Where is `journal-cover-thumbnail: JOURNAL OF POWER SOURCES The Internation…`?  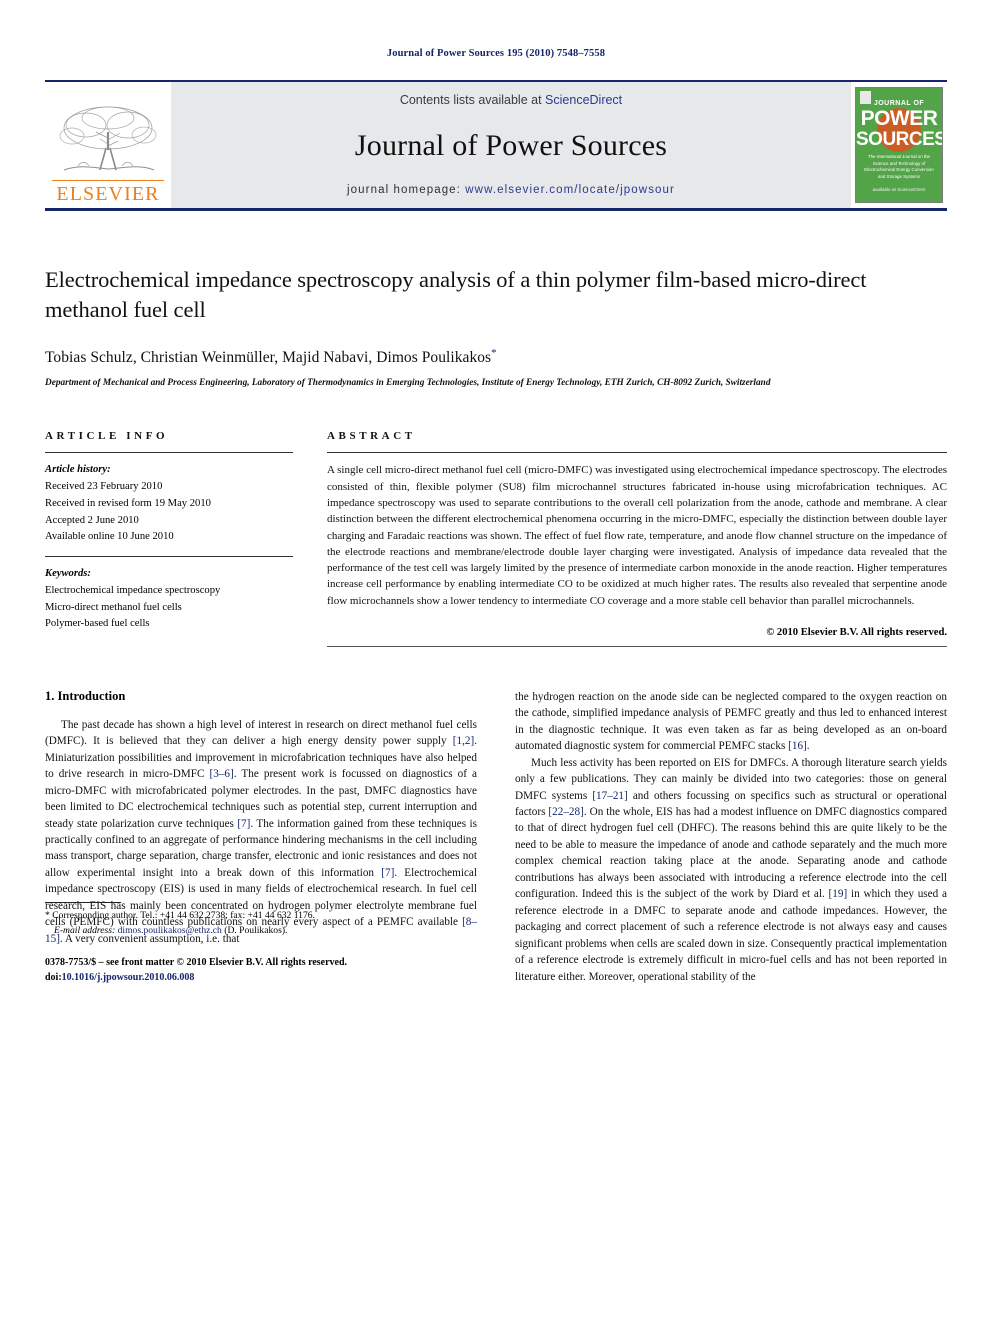 journal-cover-thumbnail: JOURNAL OF POWER SOURCES The Internation… is located at coordinates (899, 145).